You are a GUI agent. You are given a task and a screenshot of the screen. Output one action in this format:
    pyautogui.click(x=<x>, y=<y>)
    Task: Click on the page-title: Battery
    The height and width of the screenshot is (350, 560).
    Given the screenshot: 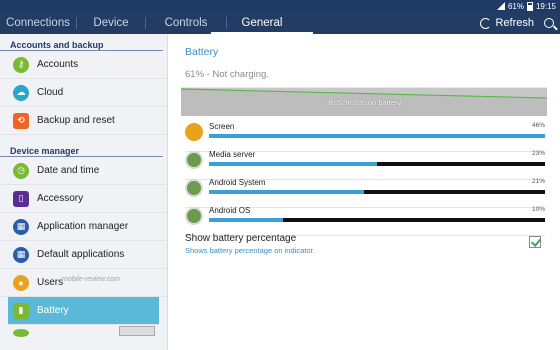 What is the action you would take?
    pyautogui.click(x=202, y=52)
    